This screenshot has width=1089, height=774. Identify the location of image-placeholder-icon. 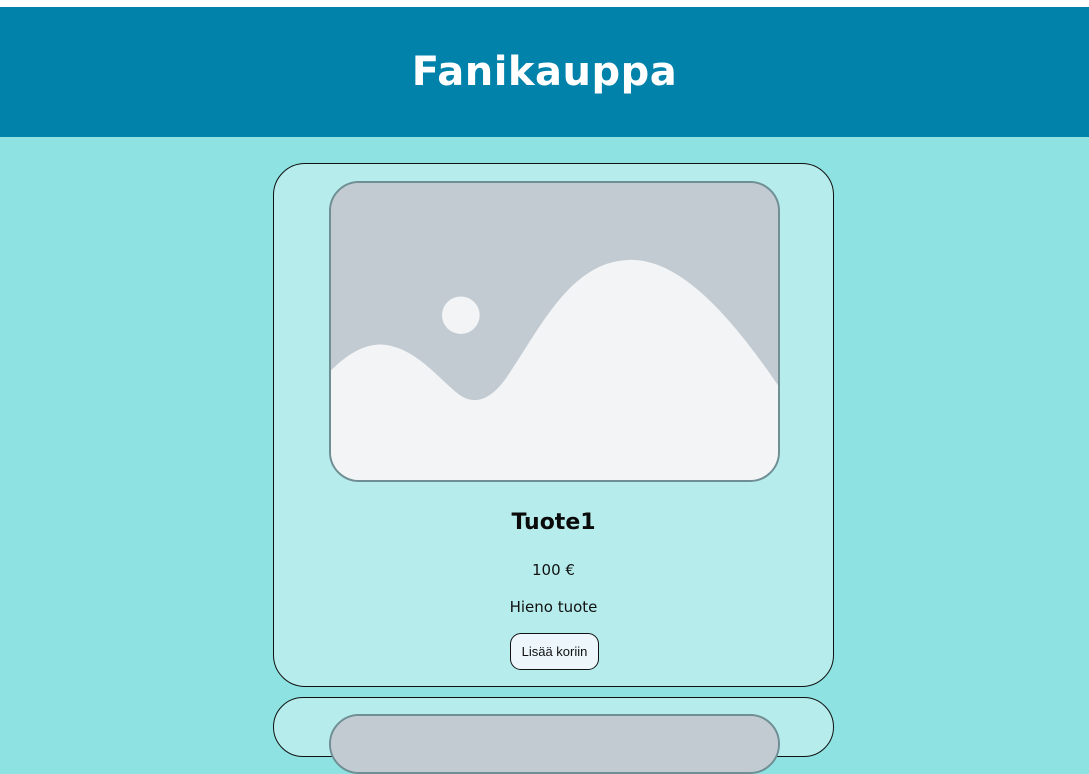
(554, 744).